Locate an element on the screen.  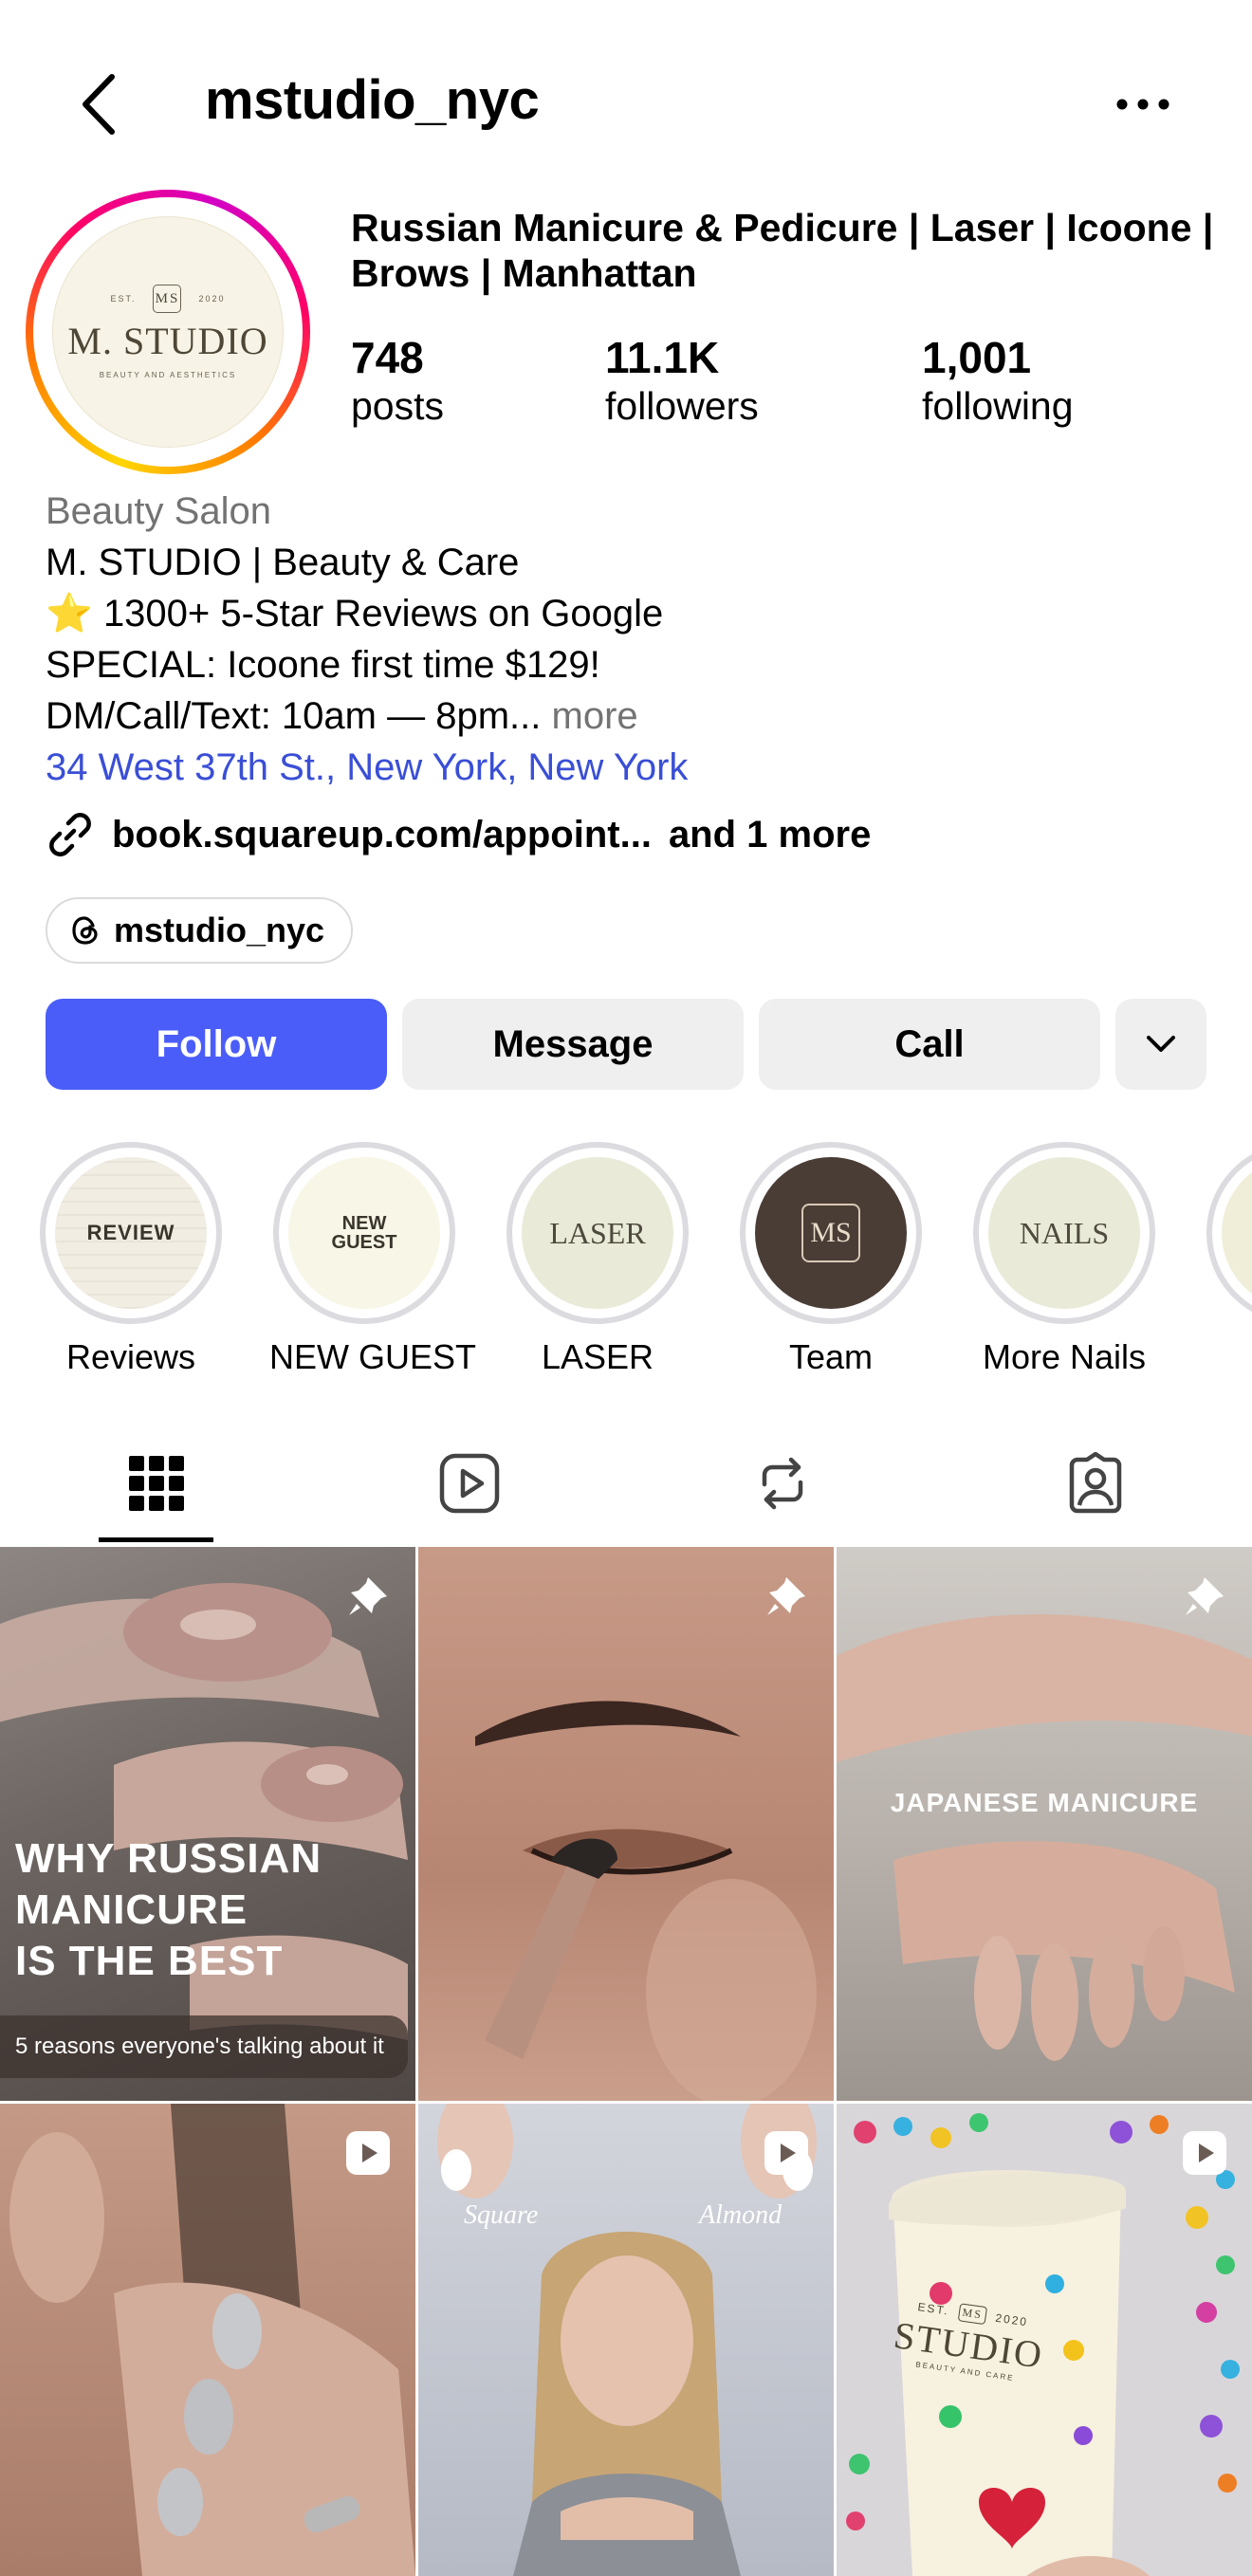
highlight-label: Team is located at coordinates (831, 1356).